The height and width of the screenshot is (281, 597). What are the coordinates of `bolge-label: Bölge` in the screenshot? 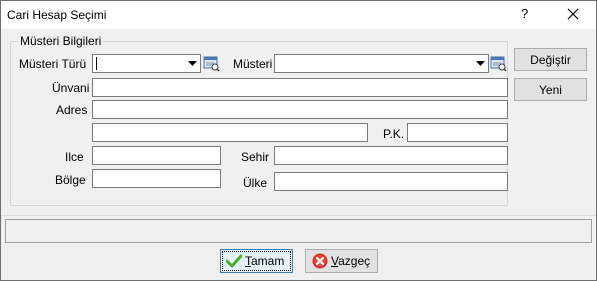 It's located at (70, 180).